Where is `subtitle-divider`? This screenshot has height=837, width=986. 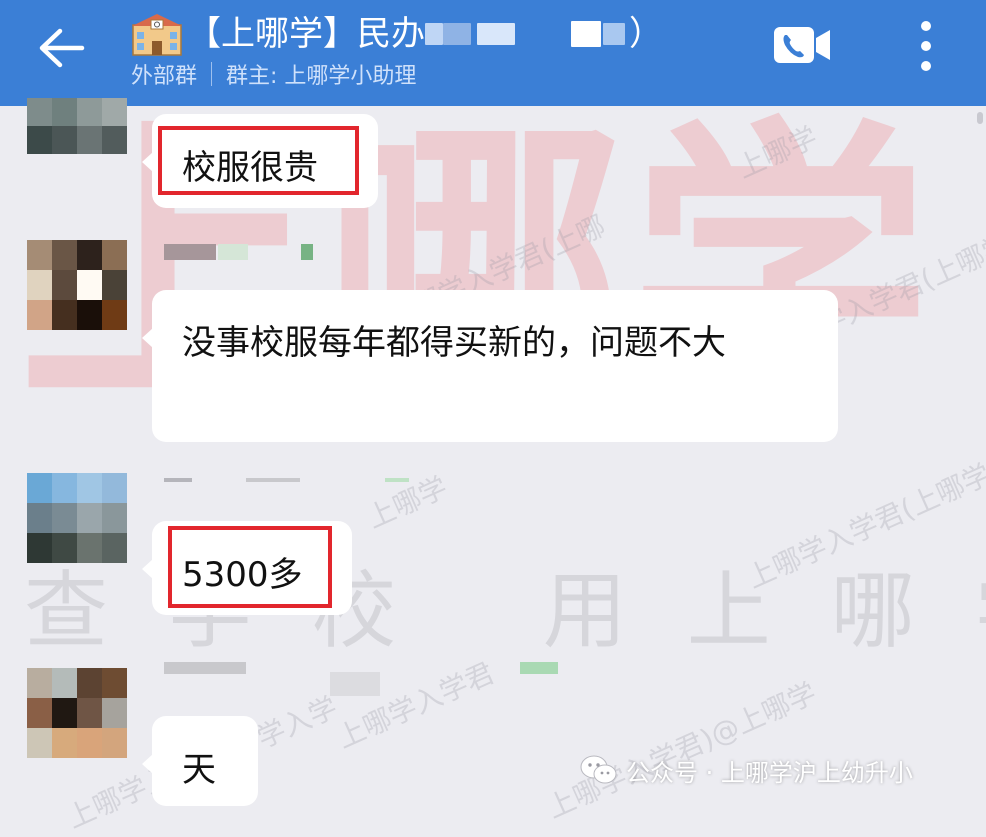 subtitle-divider is located at coordinates (212, 74).